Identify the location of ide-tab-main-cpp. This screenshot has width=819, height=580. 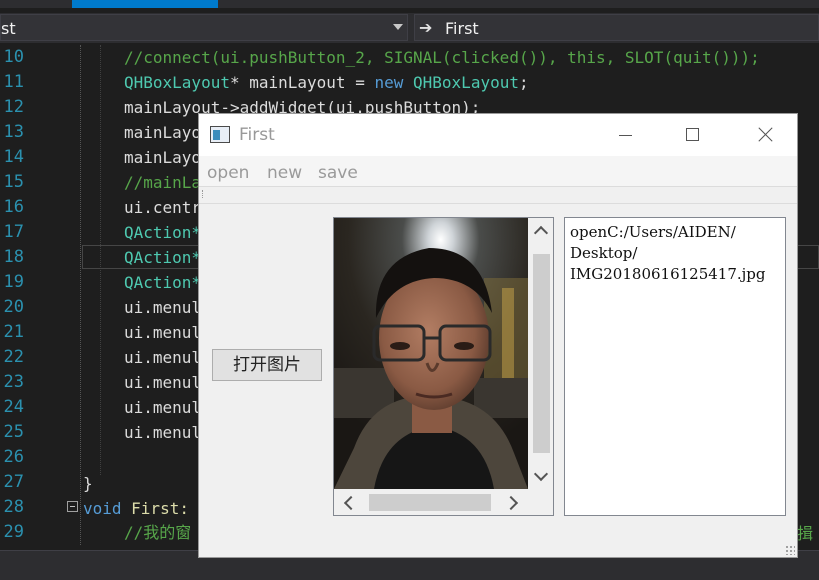
(267, 4).